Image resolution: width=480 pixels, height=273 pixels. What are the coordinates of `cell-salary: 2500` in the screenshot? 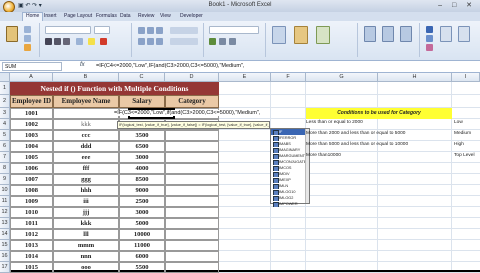 It's located at (142, 201).